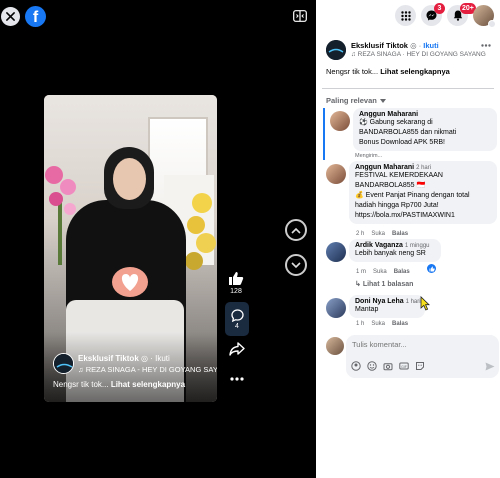  I want to click on comment-age: 1 h, so click(360, 324).